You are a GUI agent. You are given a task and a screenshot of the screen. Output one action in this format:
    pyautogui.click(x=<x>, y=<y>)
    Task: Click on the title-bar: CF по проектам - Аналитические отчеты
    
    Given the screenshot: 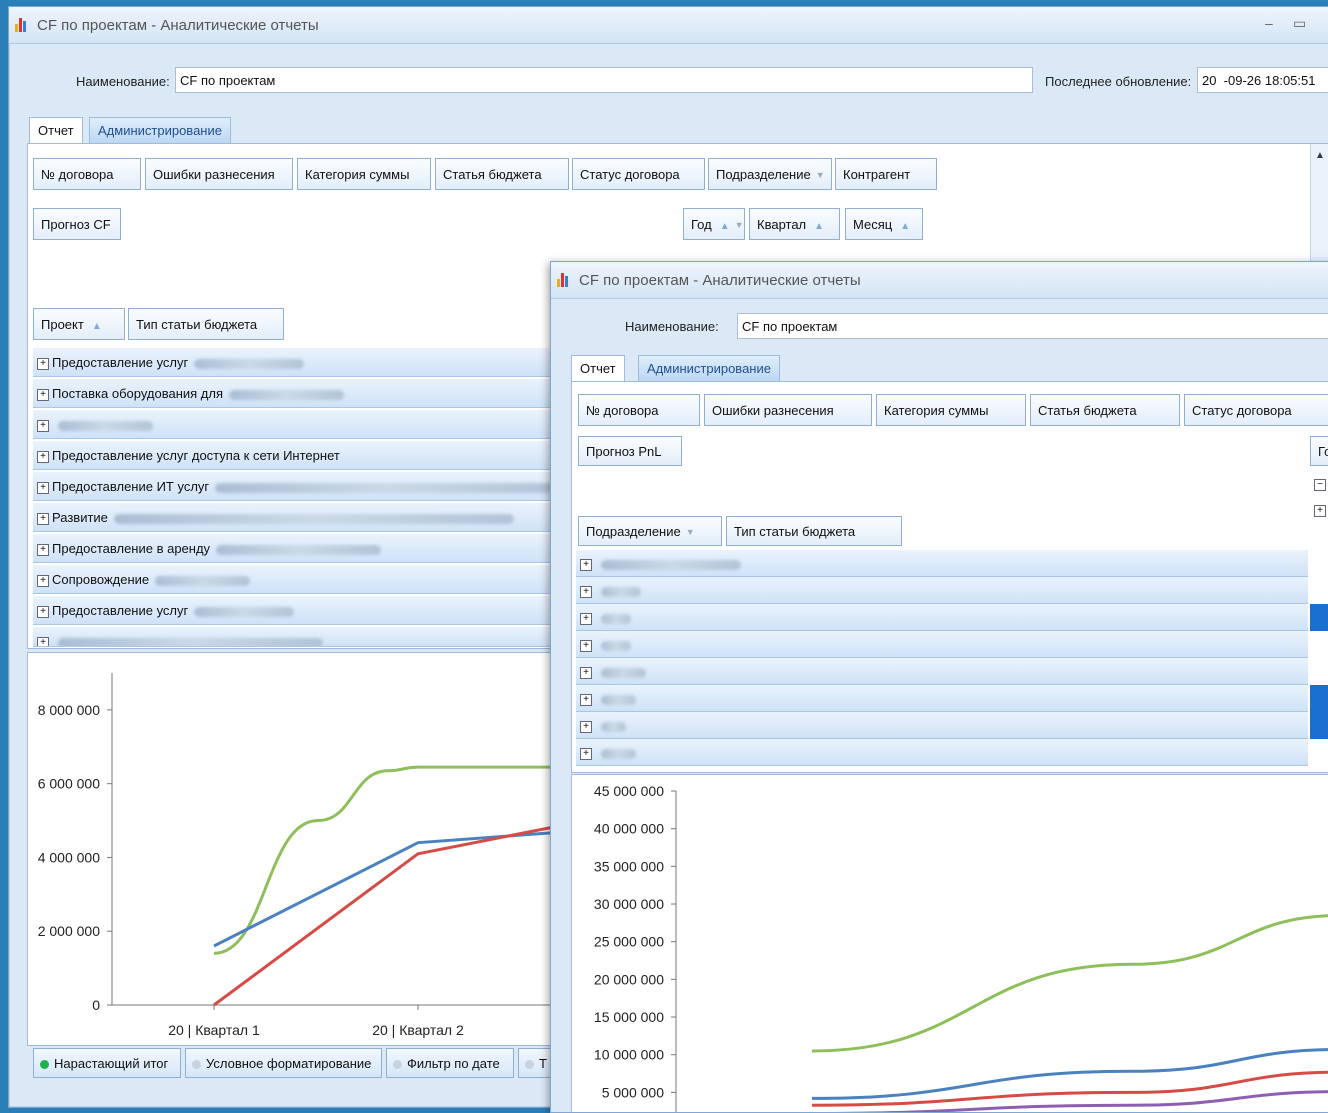 What is the action you would take?
    pyautogui.click(x=939, y=280)
    